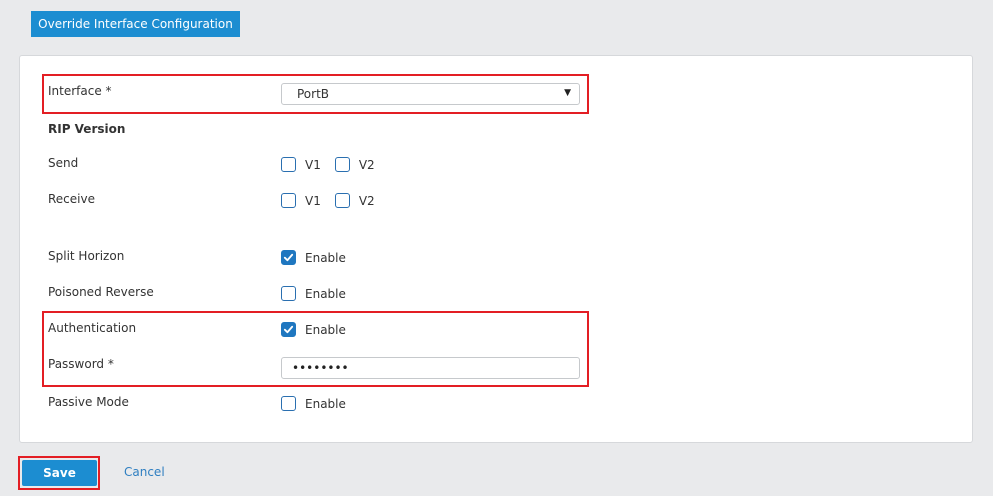 Image resolution: width=993 pixels, height=496 pixels. I want to click on dropdown-arrow-icon: ▼, so click(567, 93).